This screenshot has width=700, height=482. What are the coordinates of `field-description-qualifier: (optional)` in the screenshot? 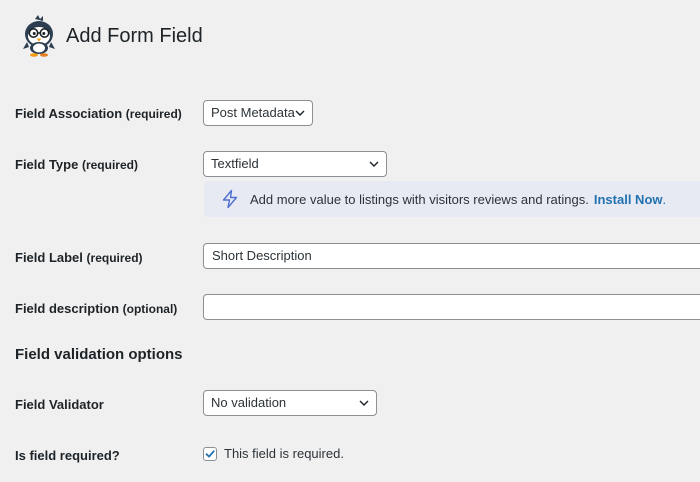 It's located at (150, 309).